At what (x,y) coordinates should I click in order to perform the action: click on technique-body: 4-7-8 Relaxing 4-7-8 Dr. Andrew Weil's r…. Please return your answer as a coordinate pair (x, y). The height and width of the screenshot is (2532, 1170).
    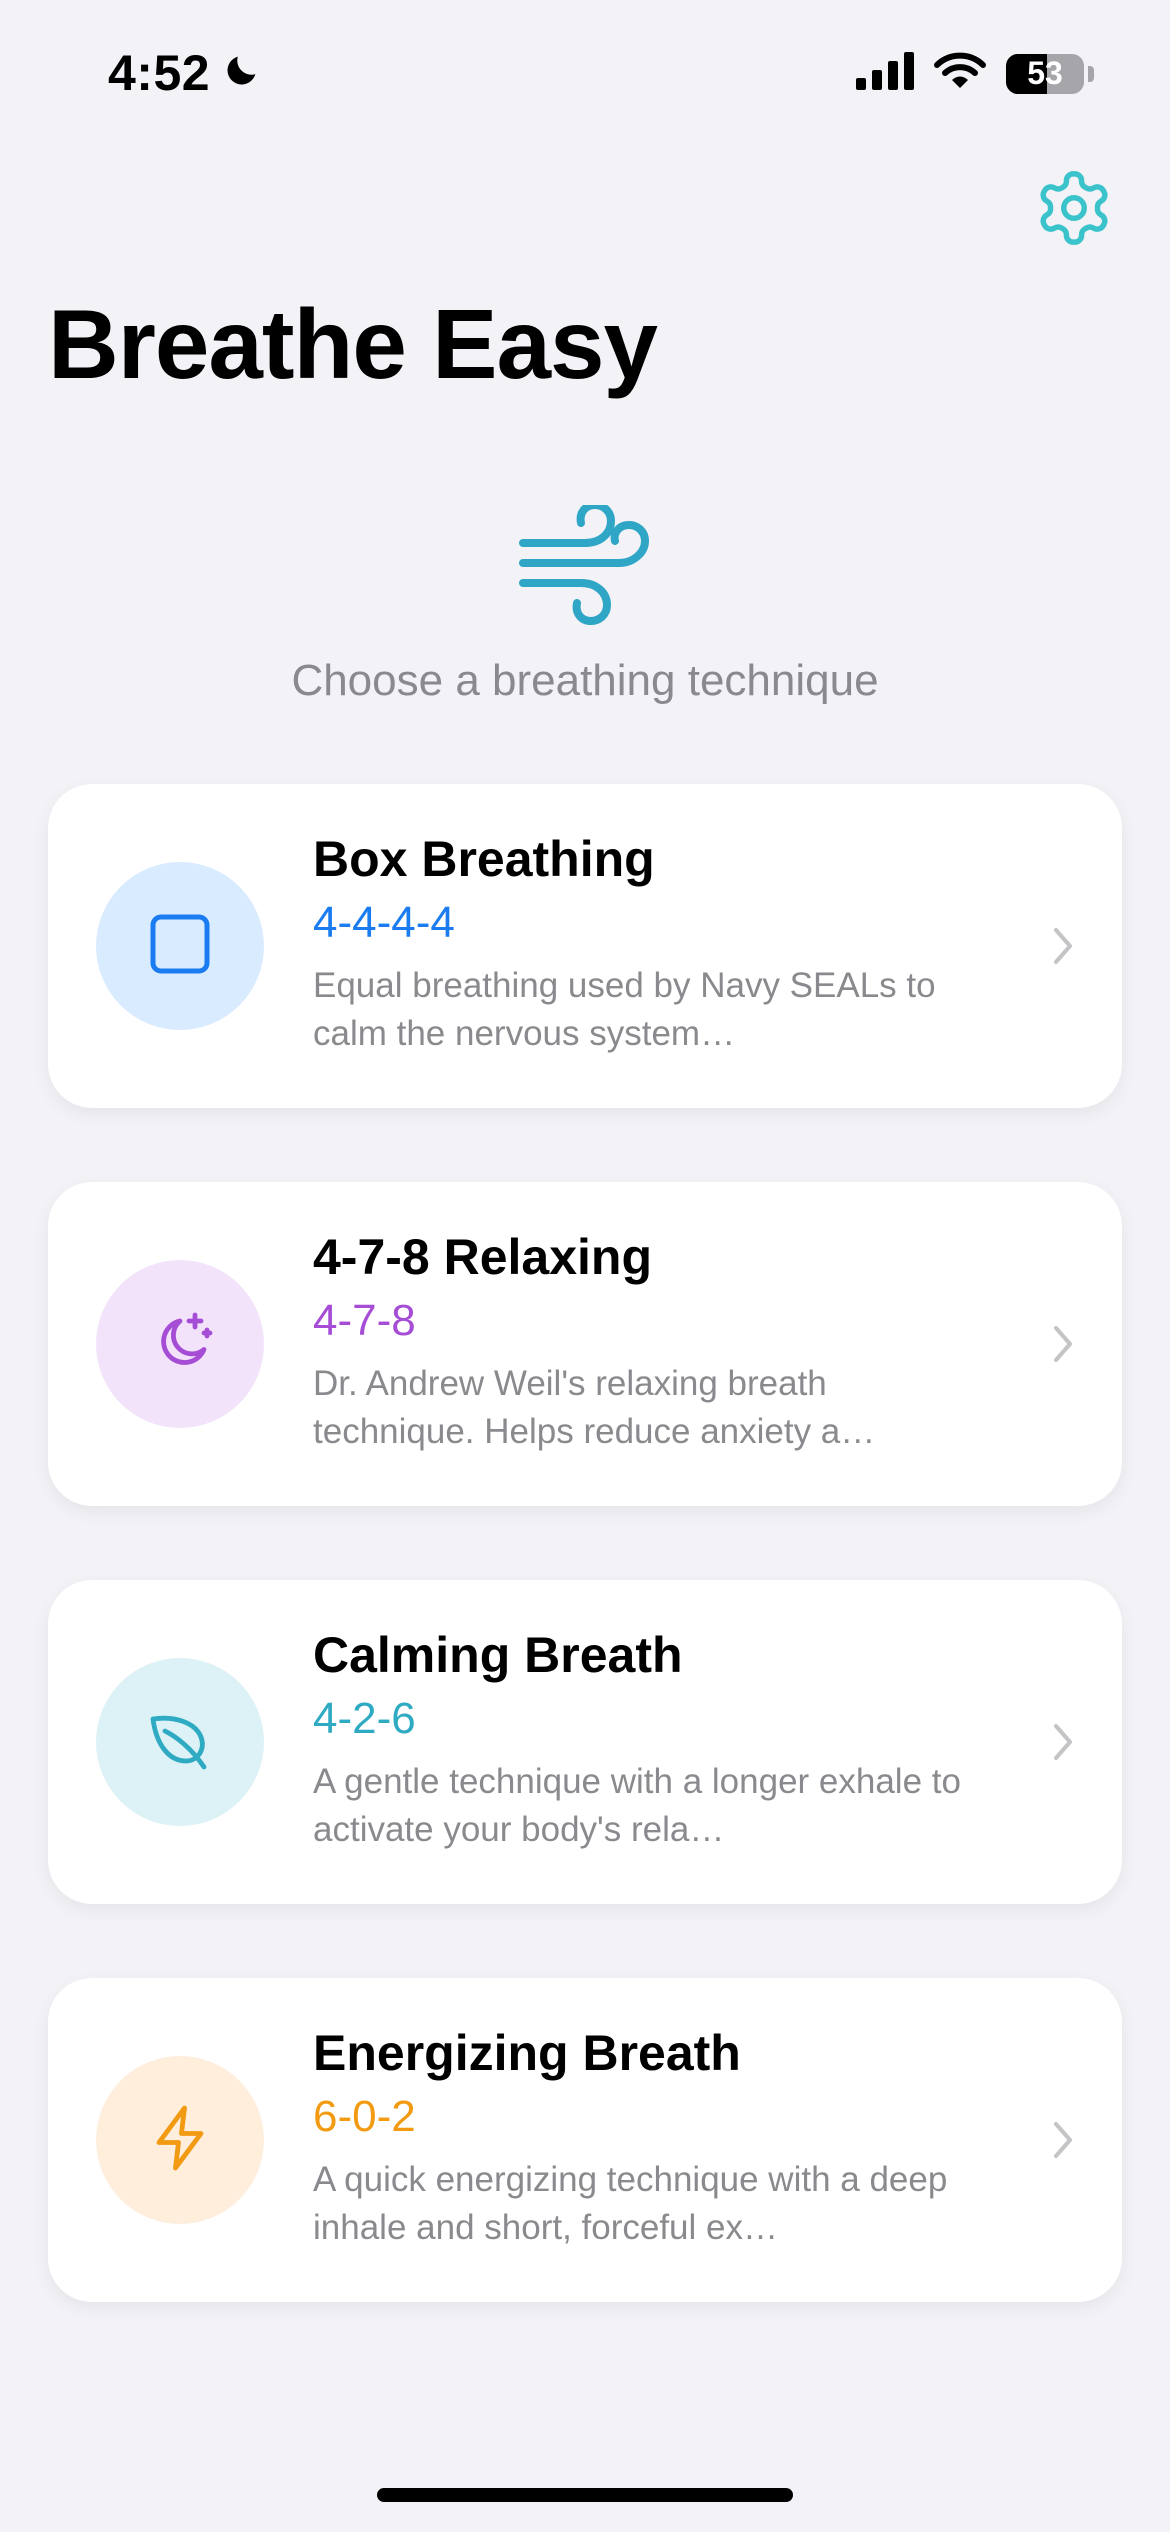
    Looking at the image, I should click on (638, 1342).